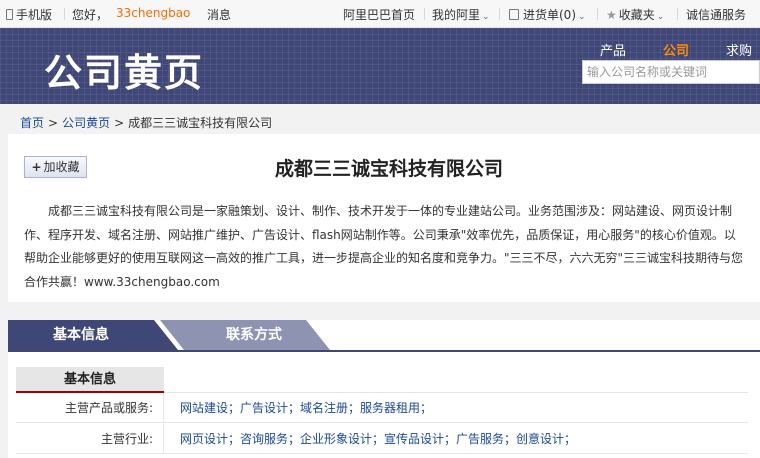 The image size is (760, 458). What do you see at coordinates (514, 14) in the screenshot?
I see `purchase-list-icon` at bounding box center [514, 14].